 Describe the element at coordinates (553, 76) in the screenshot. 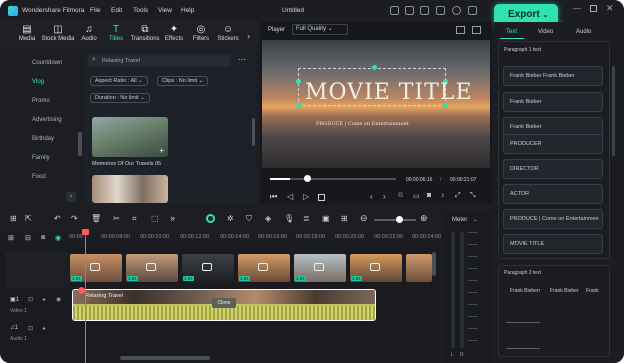

I see `text-field-1: Frank Bieber Frank Bieber` at that location.